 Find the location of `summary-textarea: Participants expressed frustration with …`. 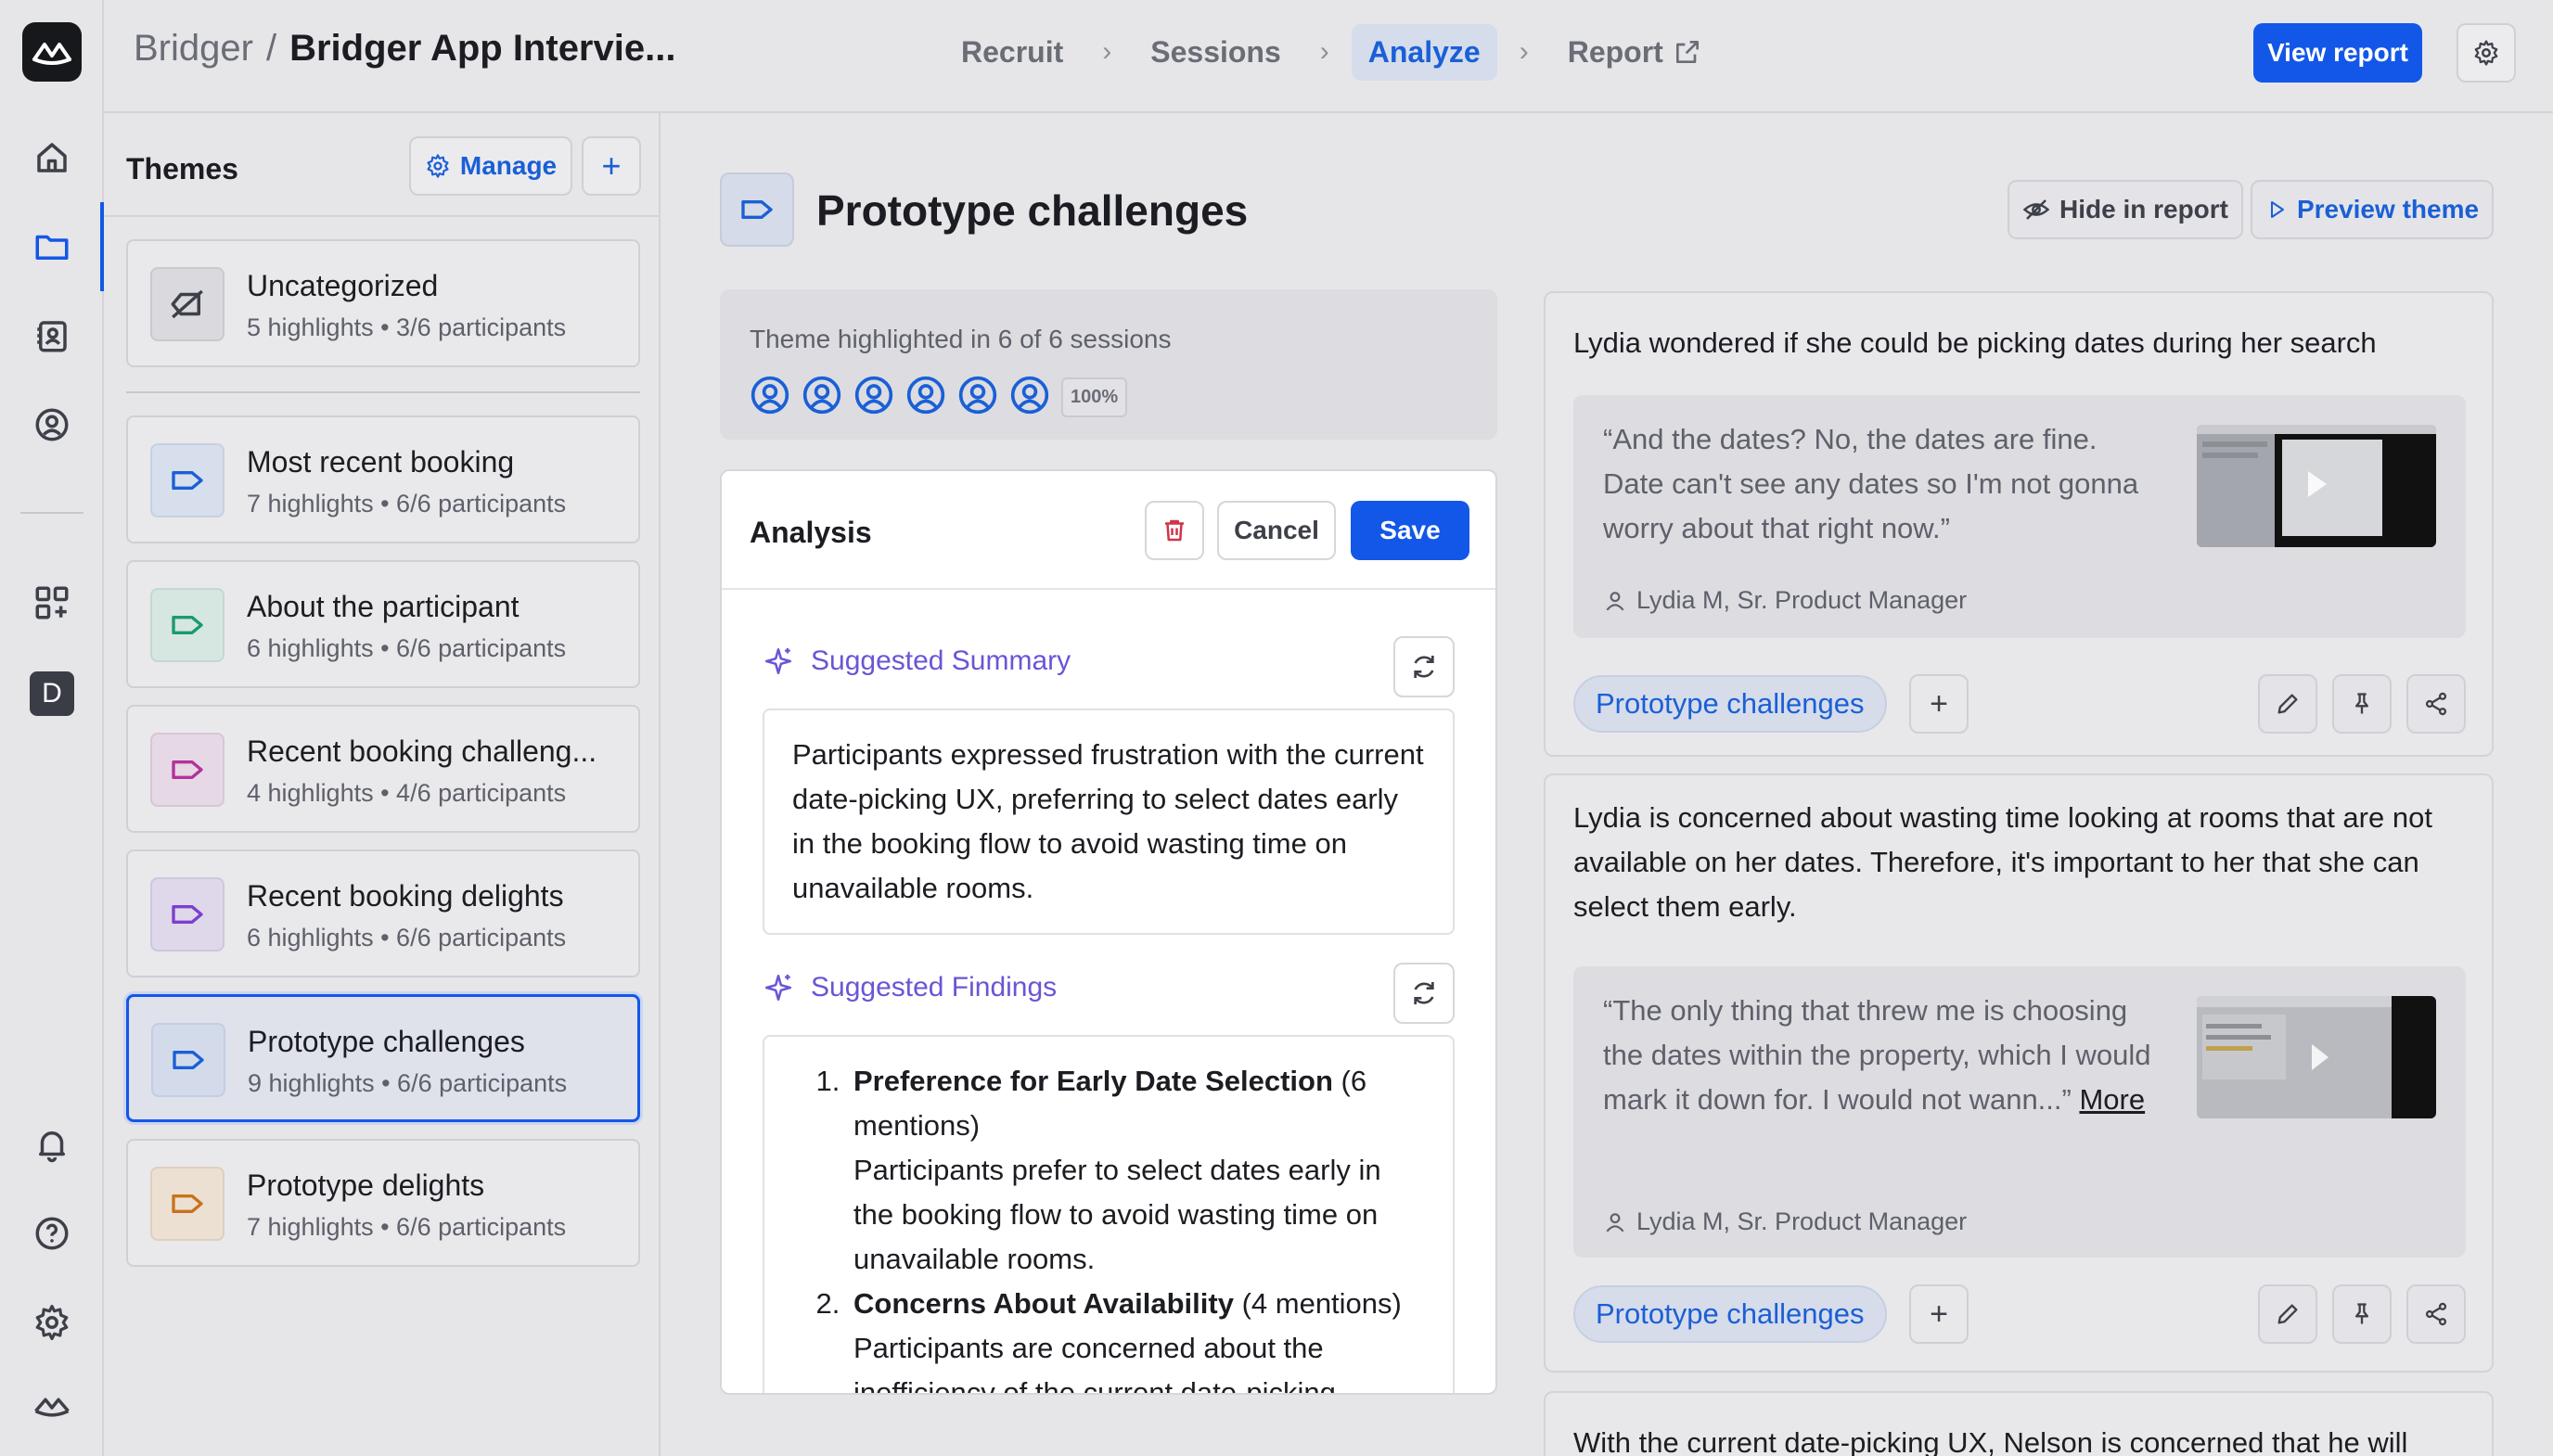

summary-textarea: Participants expressed frustration with … is located at coordinates (1109, 822).